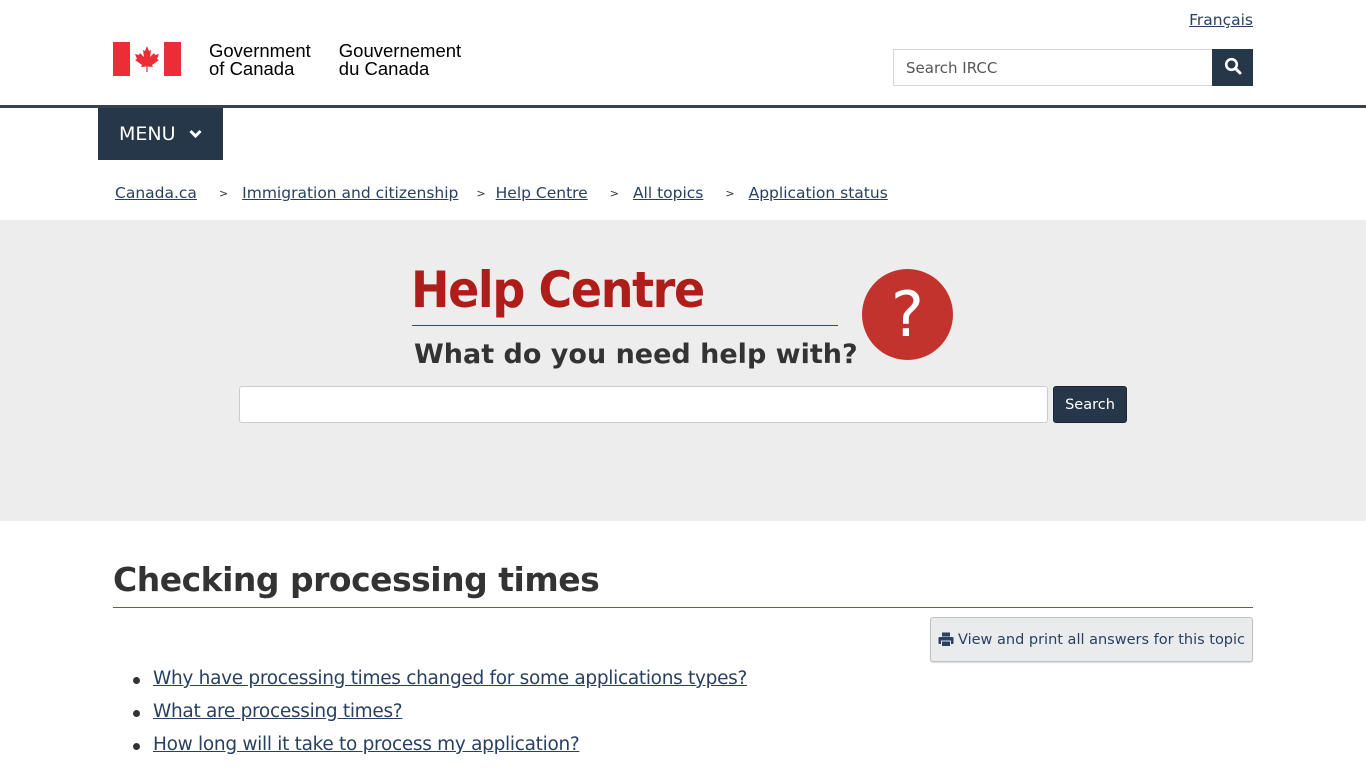 The image size is (1366, 768). I want to click on topic-divider, so click(683, 607).